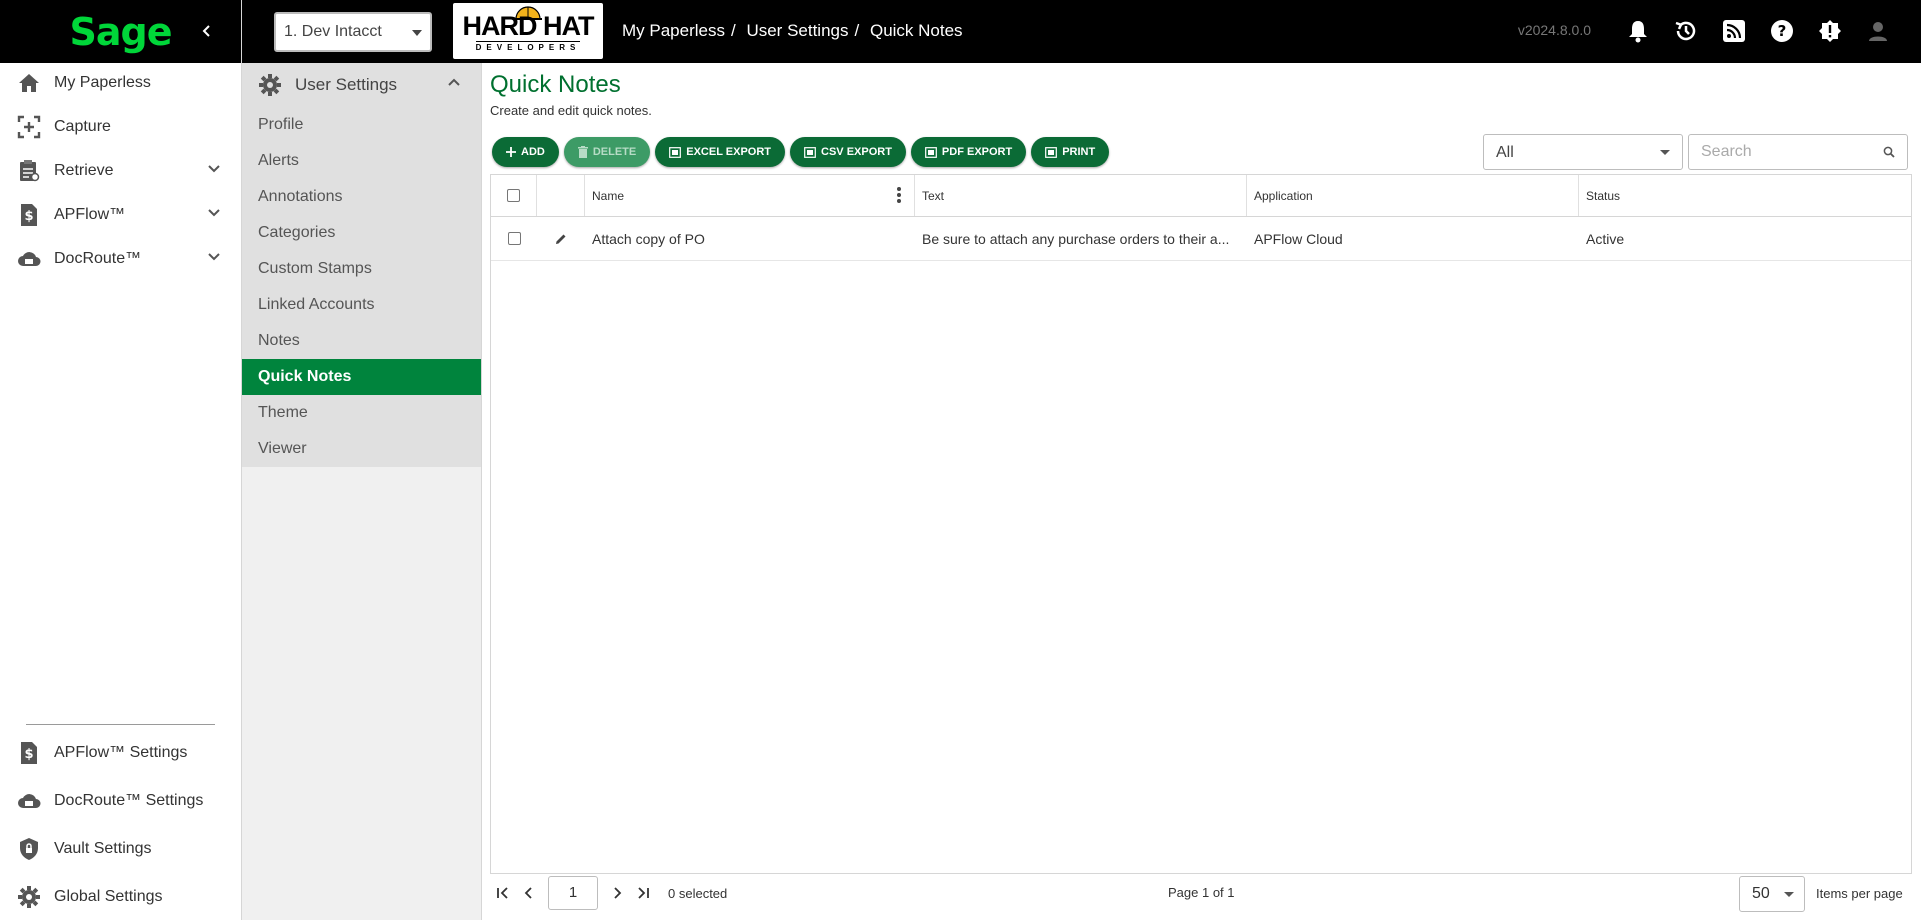  What do you see at coordinates (1786, 152) in the screenshot?
I see `search-input` at bounding box center [1786, 152].